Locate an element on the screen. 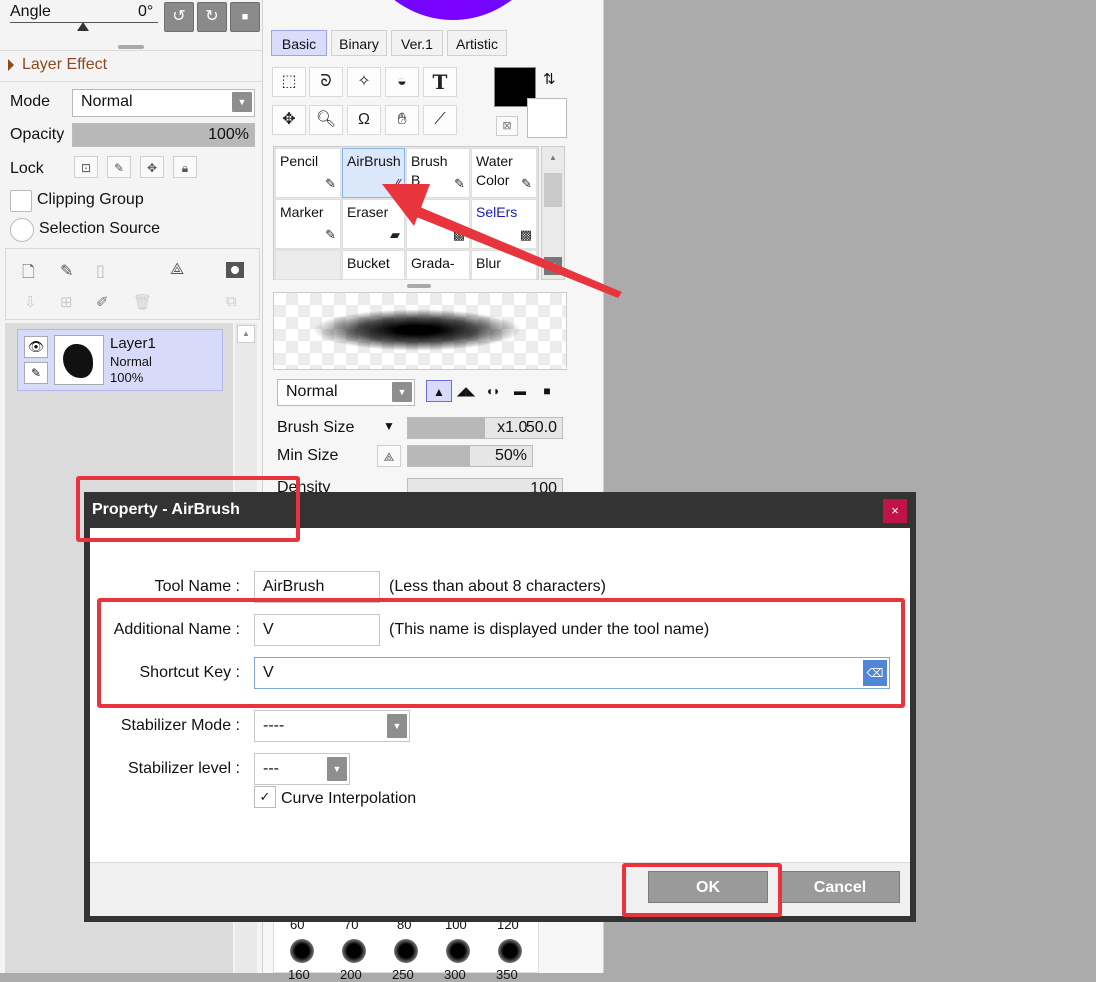  layer-record-icon is located at coordinates (235, 270).